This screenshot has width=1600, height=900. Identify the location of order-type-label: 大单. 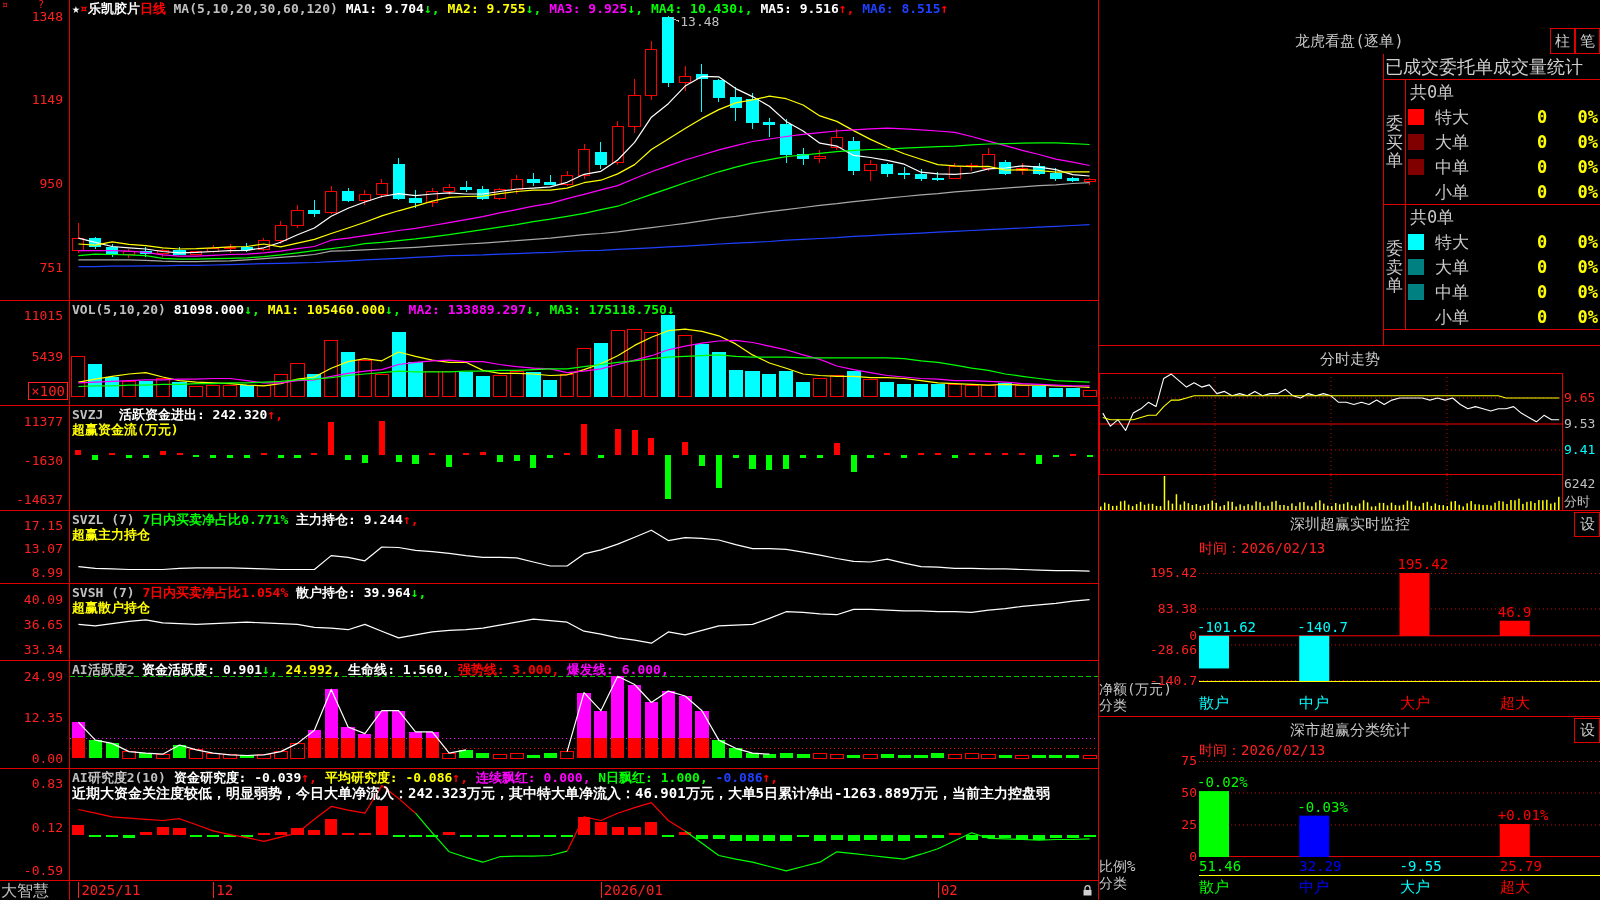
(1451, 142).